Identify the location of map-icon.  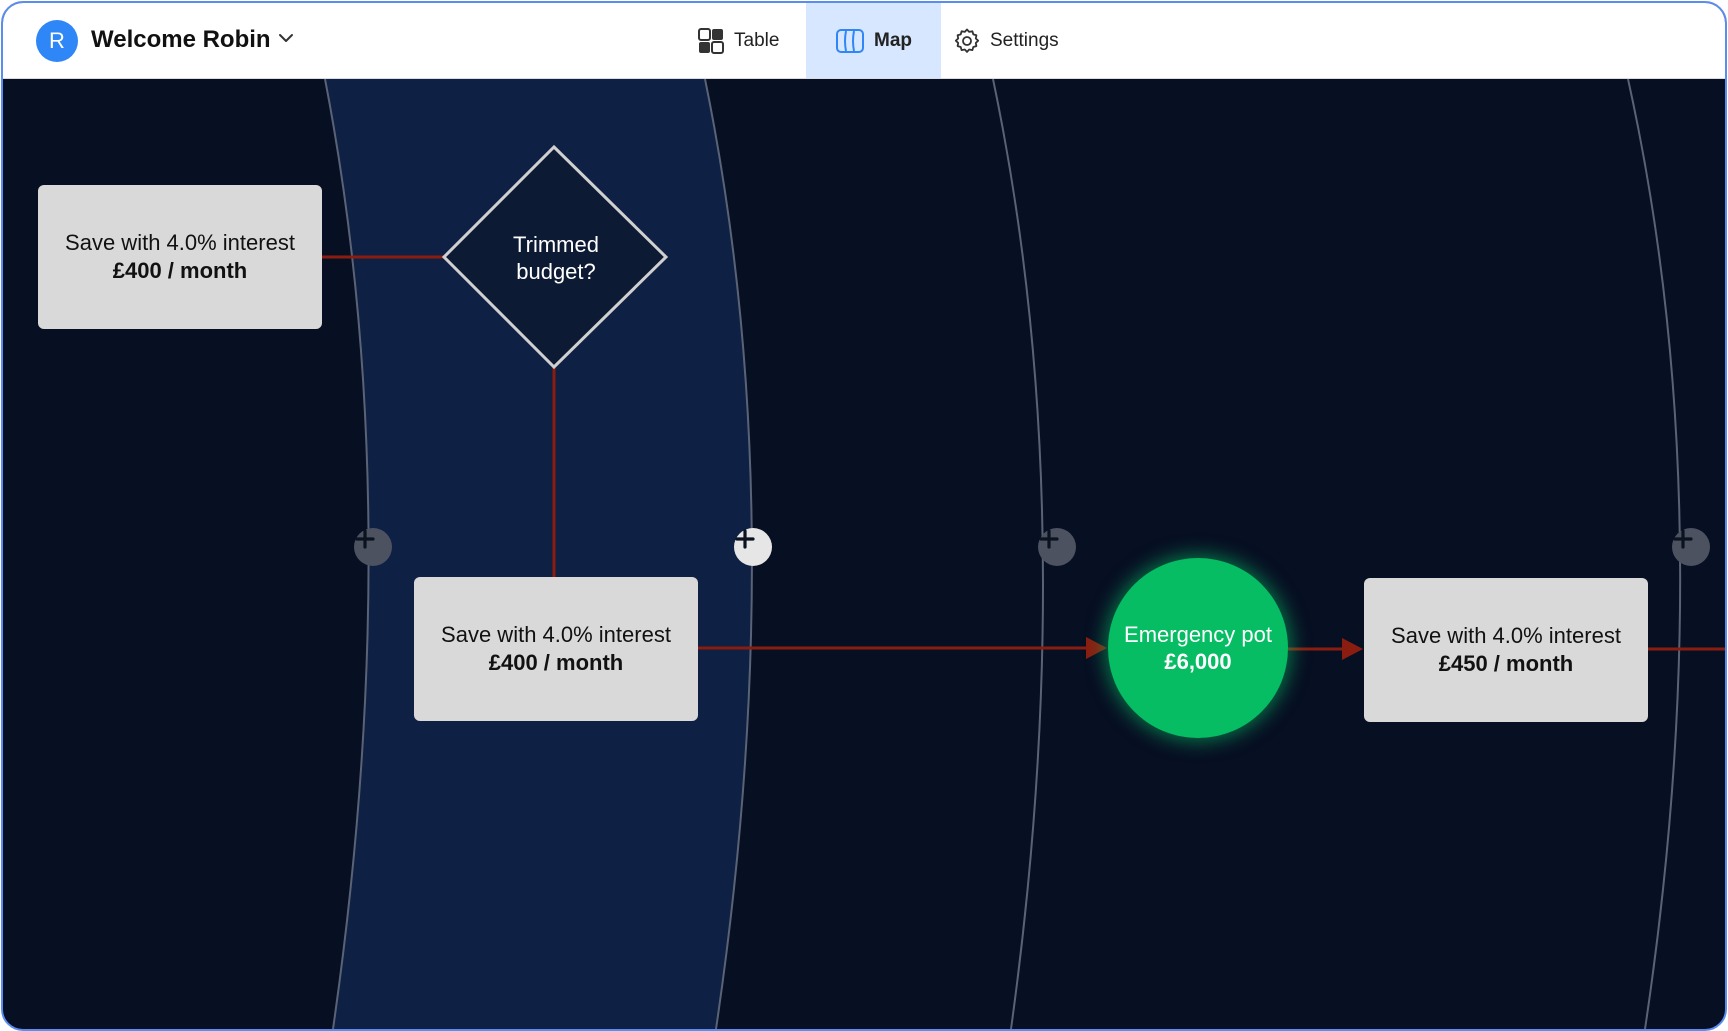
(850, 40).